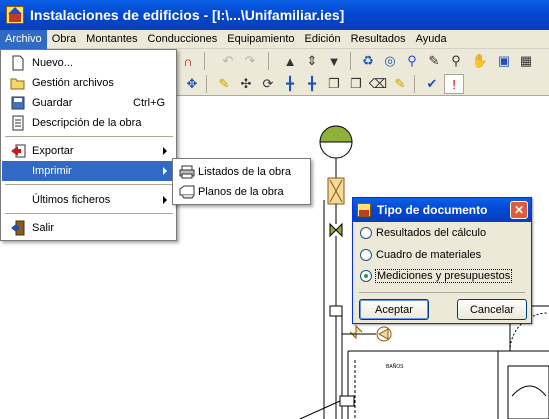  What do you see at coordinates (323, 39) in the screenshot?
I see `menu-edicion: Edición` at bounding box center [323, 39].